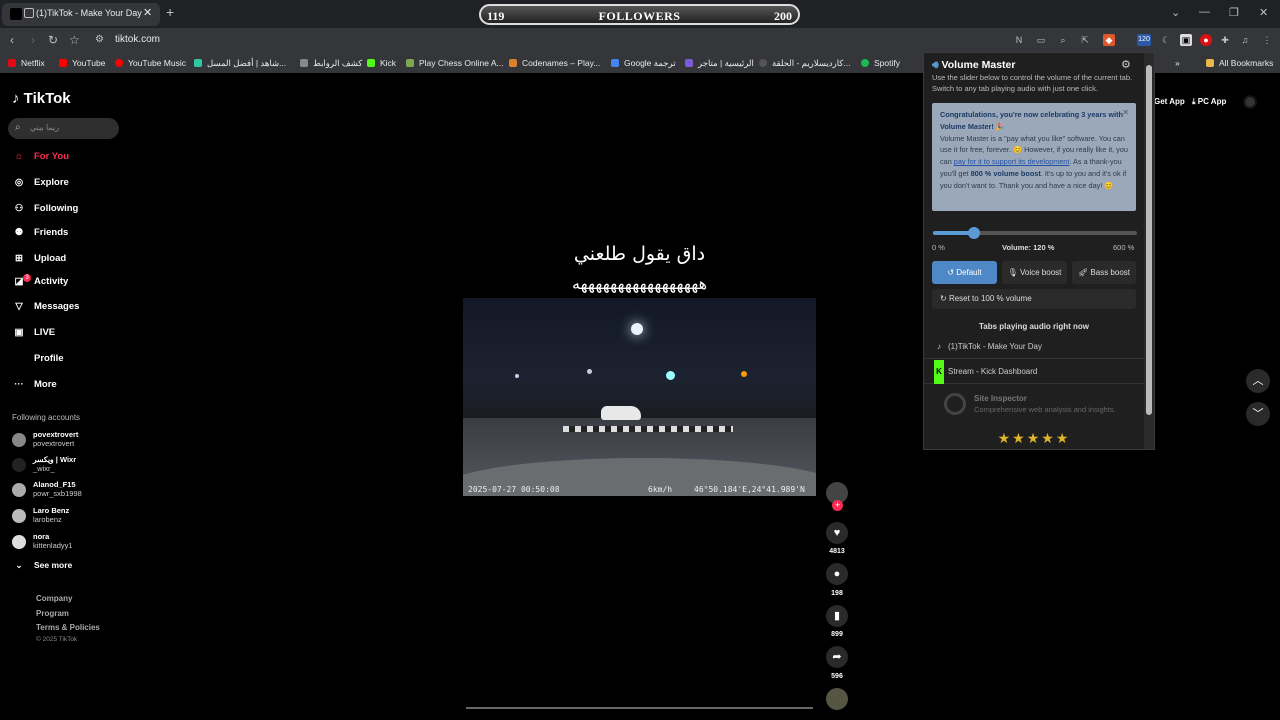 This screenshot has height=720, width=1280. Describe the element at coordinates (837, 574) in the screenshot. I see `comment-icon: ●` at that location.